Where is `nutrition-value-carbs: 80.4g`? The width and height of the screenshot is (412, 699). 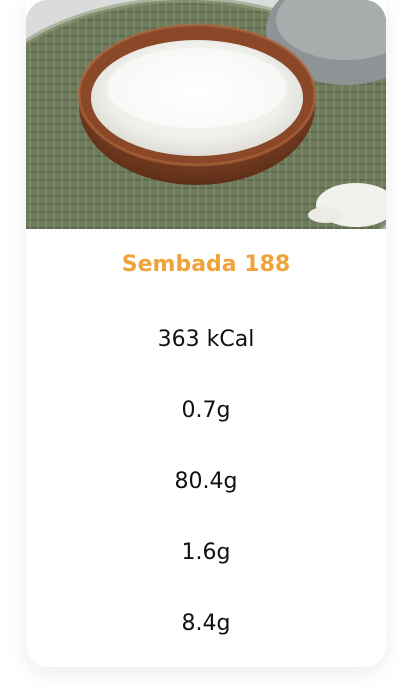 nutrition-value-carbs: 80.4g is located at coordinates (206, 481).